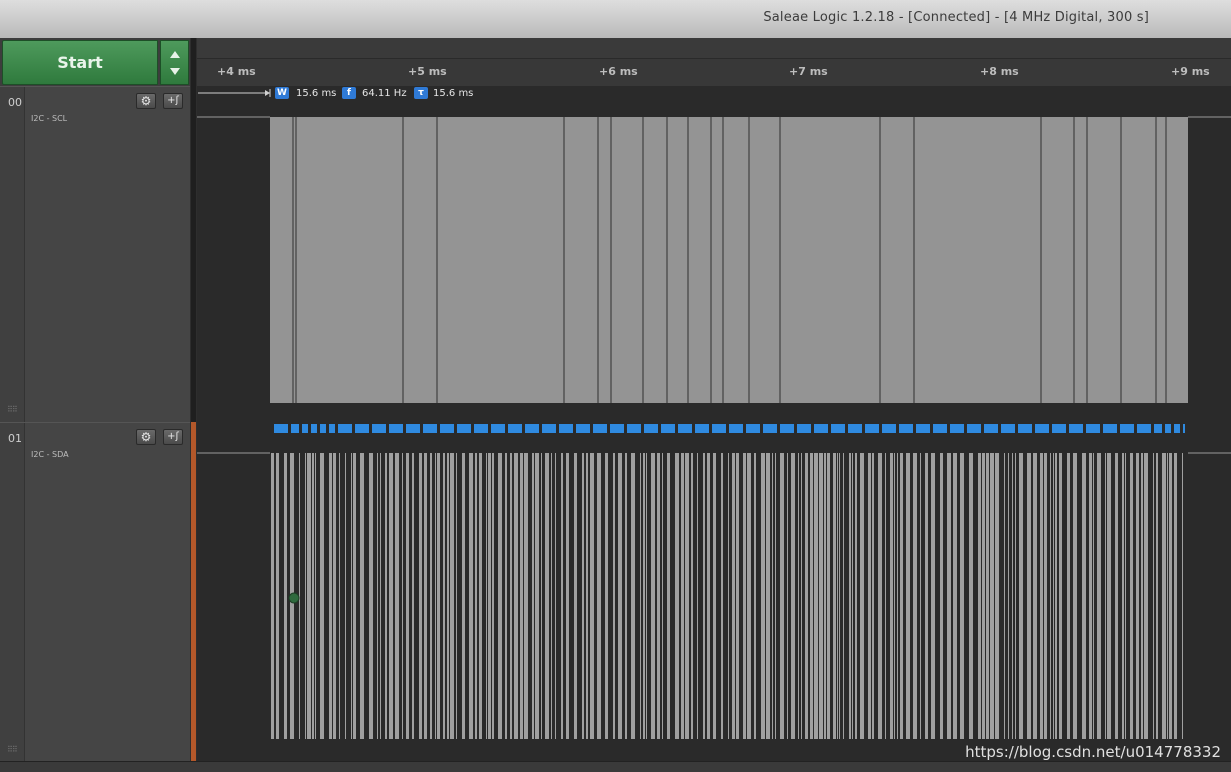 This screenshot has width=1231, height=772. Describe the element at coordinates (50, 454) in the screenshot. I see `channel-name: I2C - SDA` at that location.